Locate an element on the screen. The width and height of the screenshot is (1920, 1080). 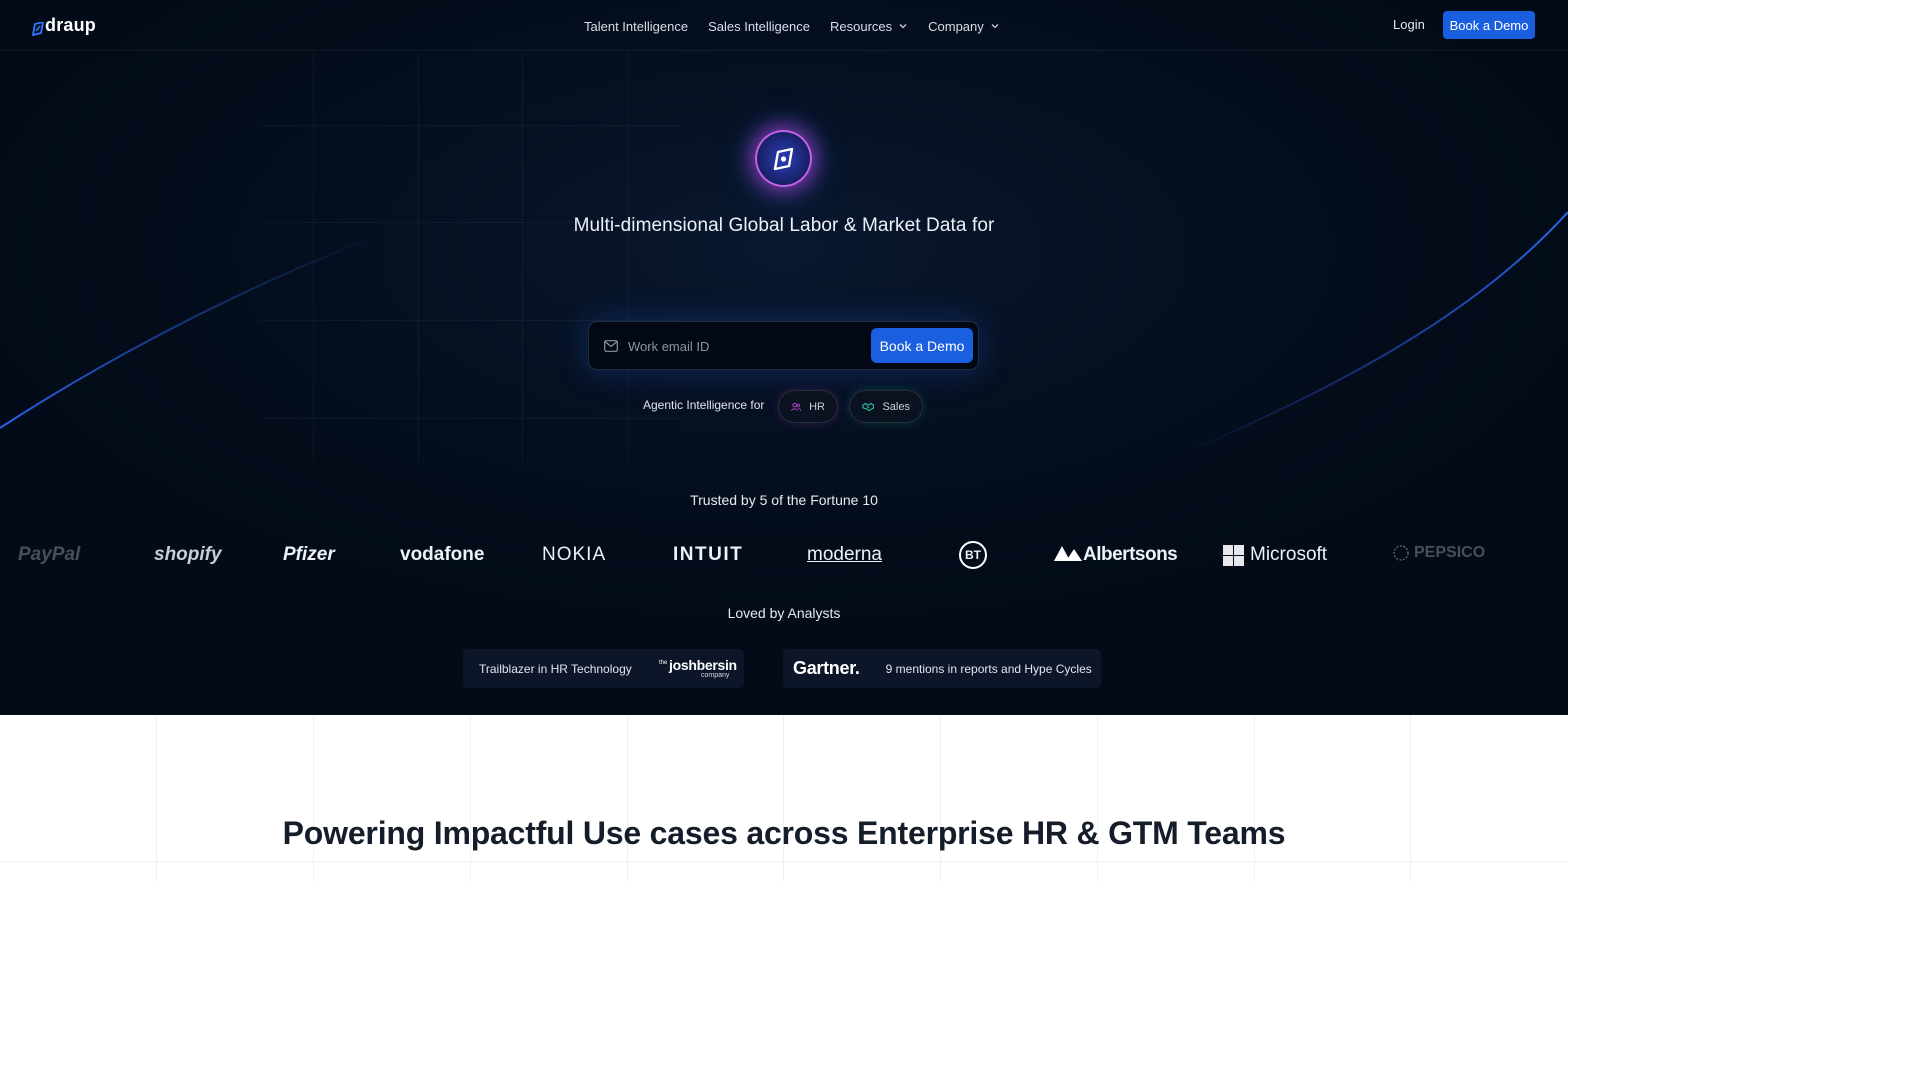
login-link: Login is located at coordinates (1409, 24).